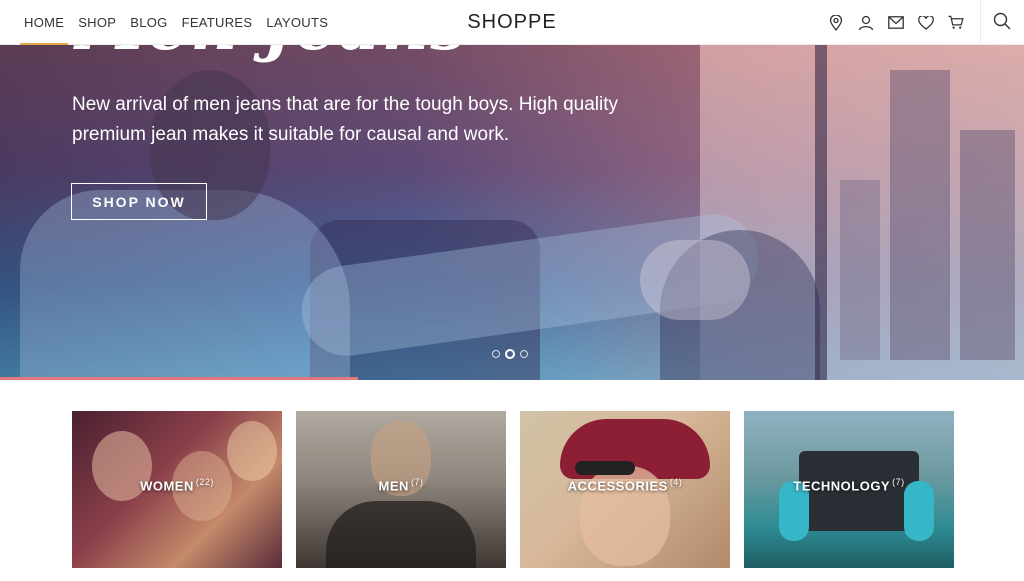 This screenshot has width=1024, height=581. I want to click on heart-icon, so click(926, 23).